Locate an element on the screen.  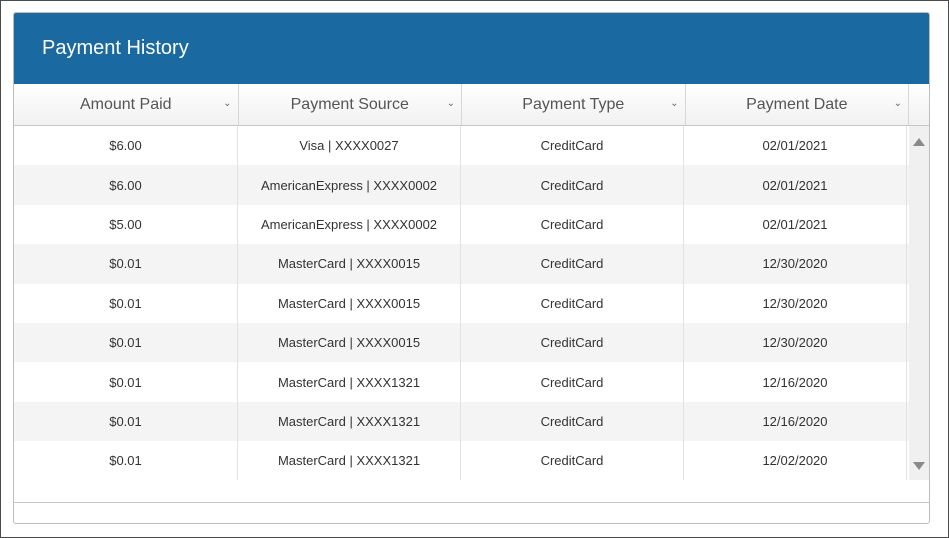
panel-title: Payment History is located at coordinates (115, 48).